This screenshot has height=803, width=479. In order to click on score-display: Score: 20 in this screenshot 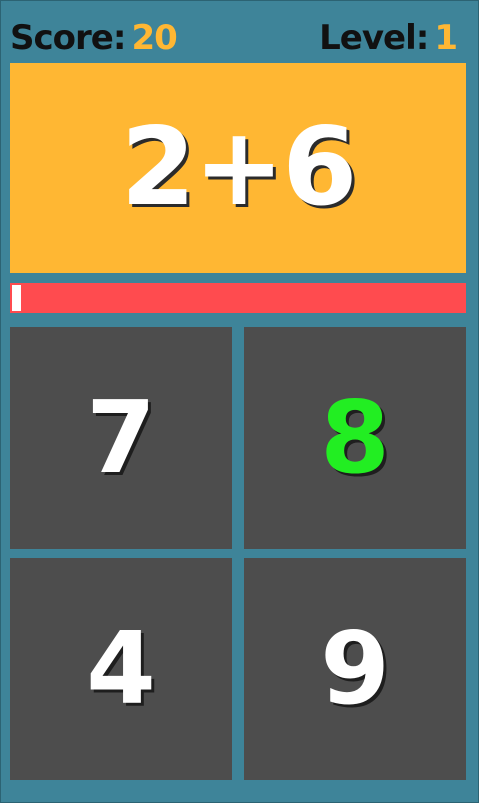, I will do `click(94, 38)`.